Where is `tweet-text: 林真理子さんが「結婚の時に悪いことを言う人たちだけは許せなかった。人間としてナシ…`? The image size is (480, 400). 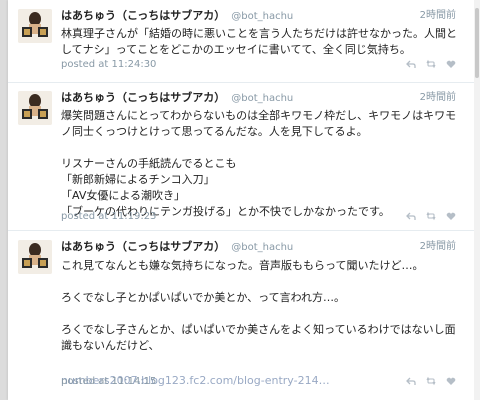 tweet-text: 林真理子さんが「結婚の時に悪いことを言う人たちだけは許せなかった。人間としてナシ… is located at coordinates (259, 41).